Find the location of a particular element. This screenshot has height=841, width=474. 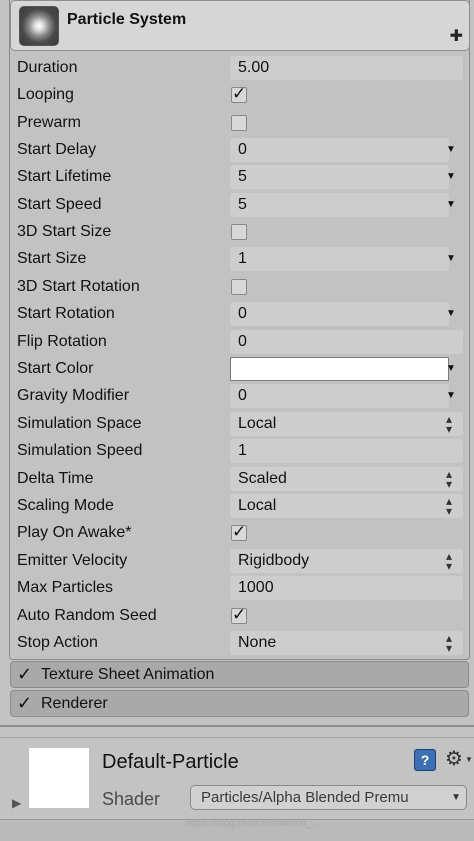

3d-start-rotation-label: 3D Start Rotation is located at coordinates (78, 286).